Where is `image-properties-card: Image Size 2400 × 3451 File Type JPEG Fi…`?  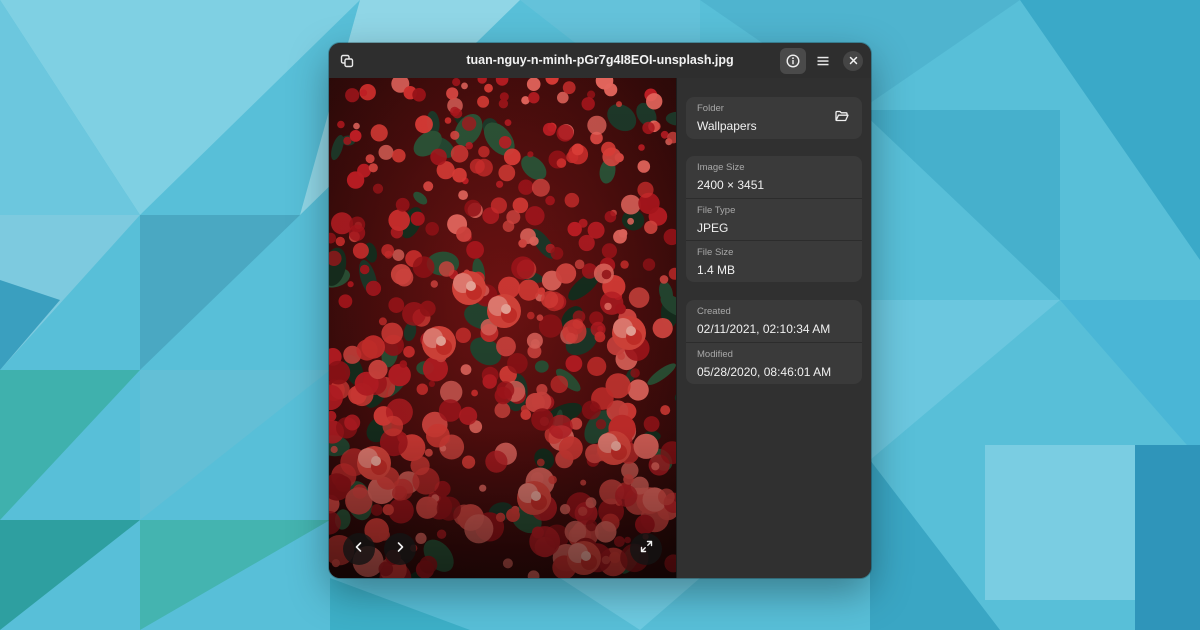 image-properties-card: Image Size 2400 × 3451 File Type JPEG Fi… is located at coordinates (774, 219).